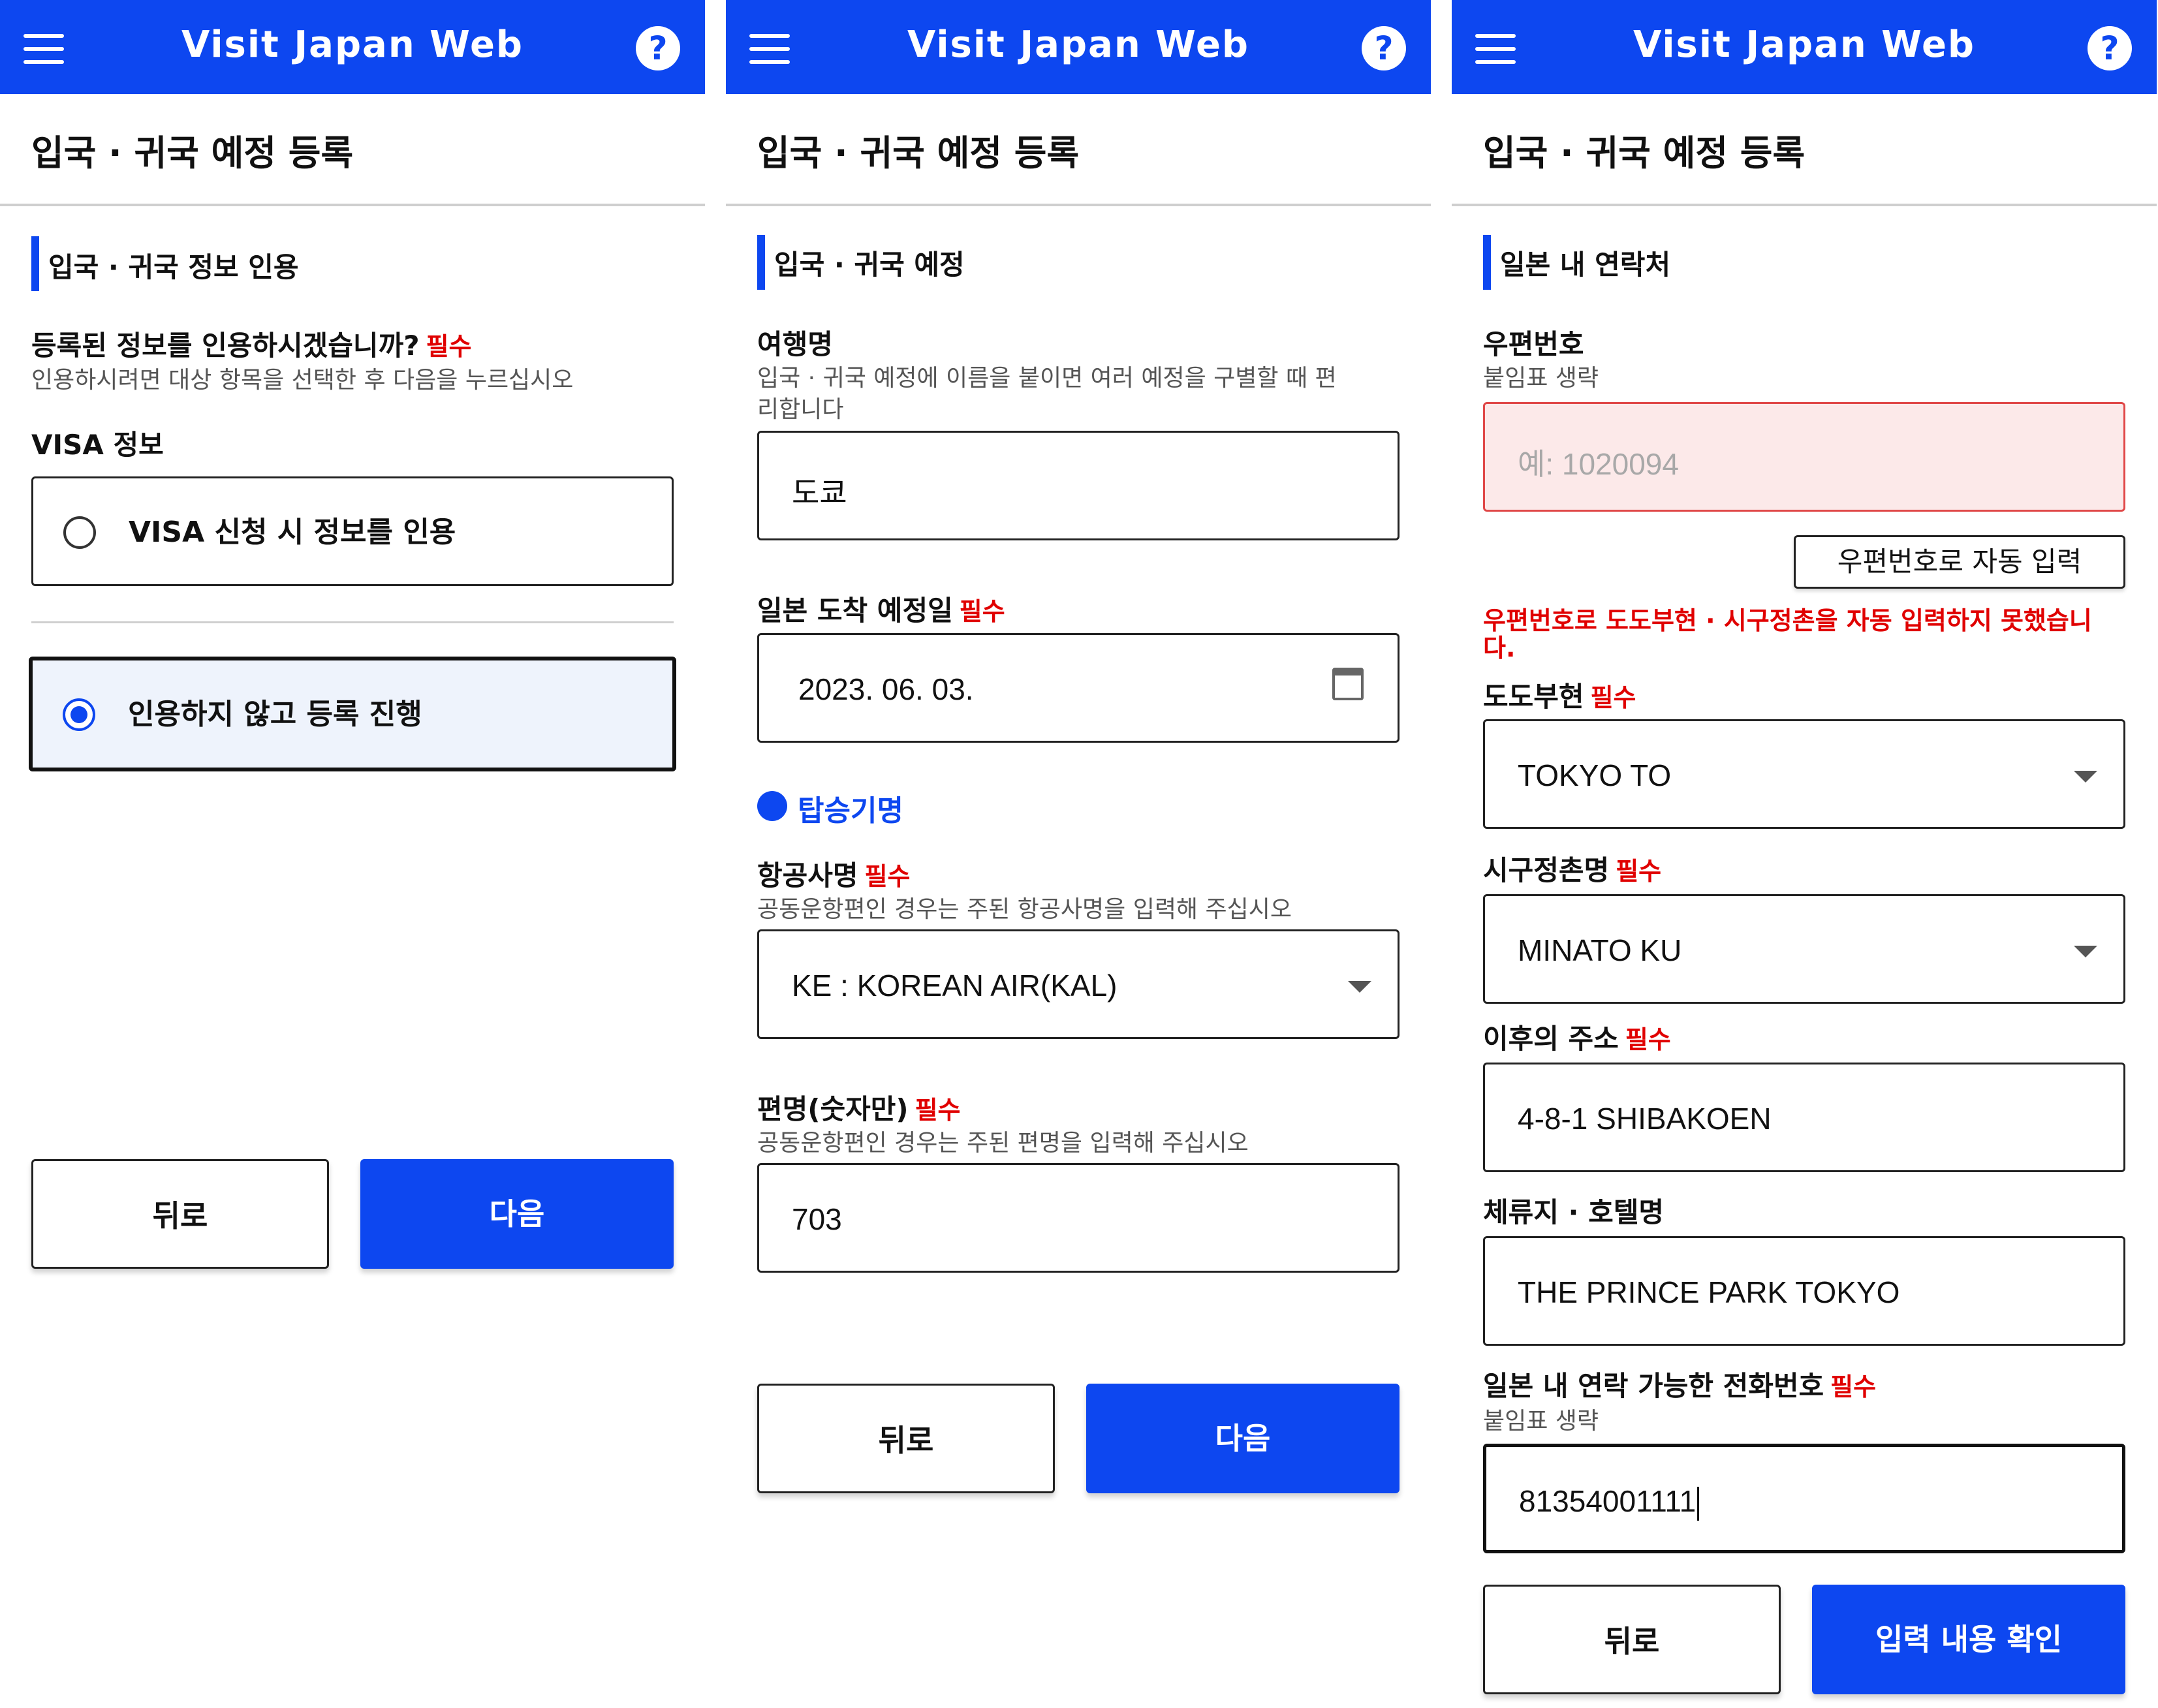 This screenshot has height=1708, width=2158. I want to click on section-title: 입국 · 귀국 정보 인용, so click(174, 267).